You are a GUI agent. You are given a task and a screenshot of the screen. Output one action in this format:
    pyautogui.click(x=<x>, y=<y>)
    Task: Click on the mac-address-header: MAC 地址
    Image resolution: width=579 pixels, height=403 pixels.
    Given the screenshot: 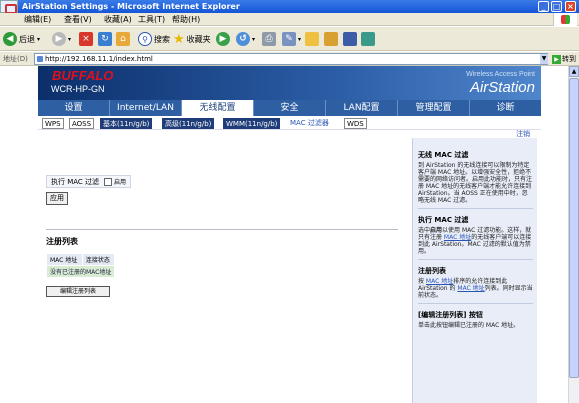 What is the action you would take?
    pyautogui.click(x=64, y=259)
    